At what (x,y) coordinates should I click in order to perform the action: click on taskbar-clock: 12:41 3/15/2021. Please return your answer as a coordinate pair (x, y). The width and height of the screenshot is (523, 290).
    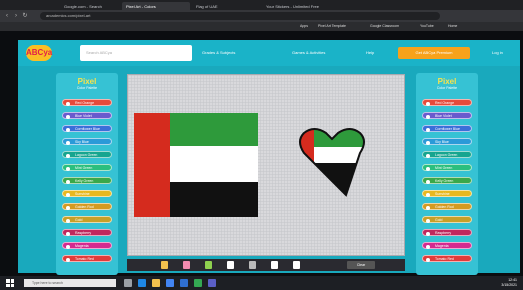
    Looking at the image, I should click on (509, 283).